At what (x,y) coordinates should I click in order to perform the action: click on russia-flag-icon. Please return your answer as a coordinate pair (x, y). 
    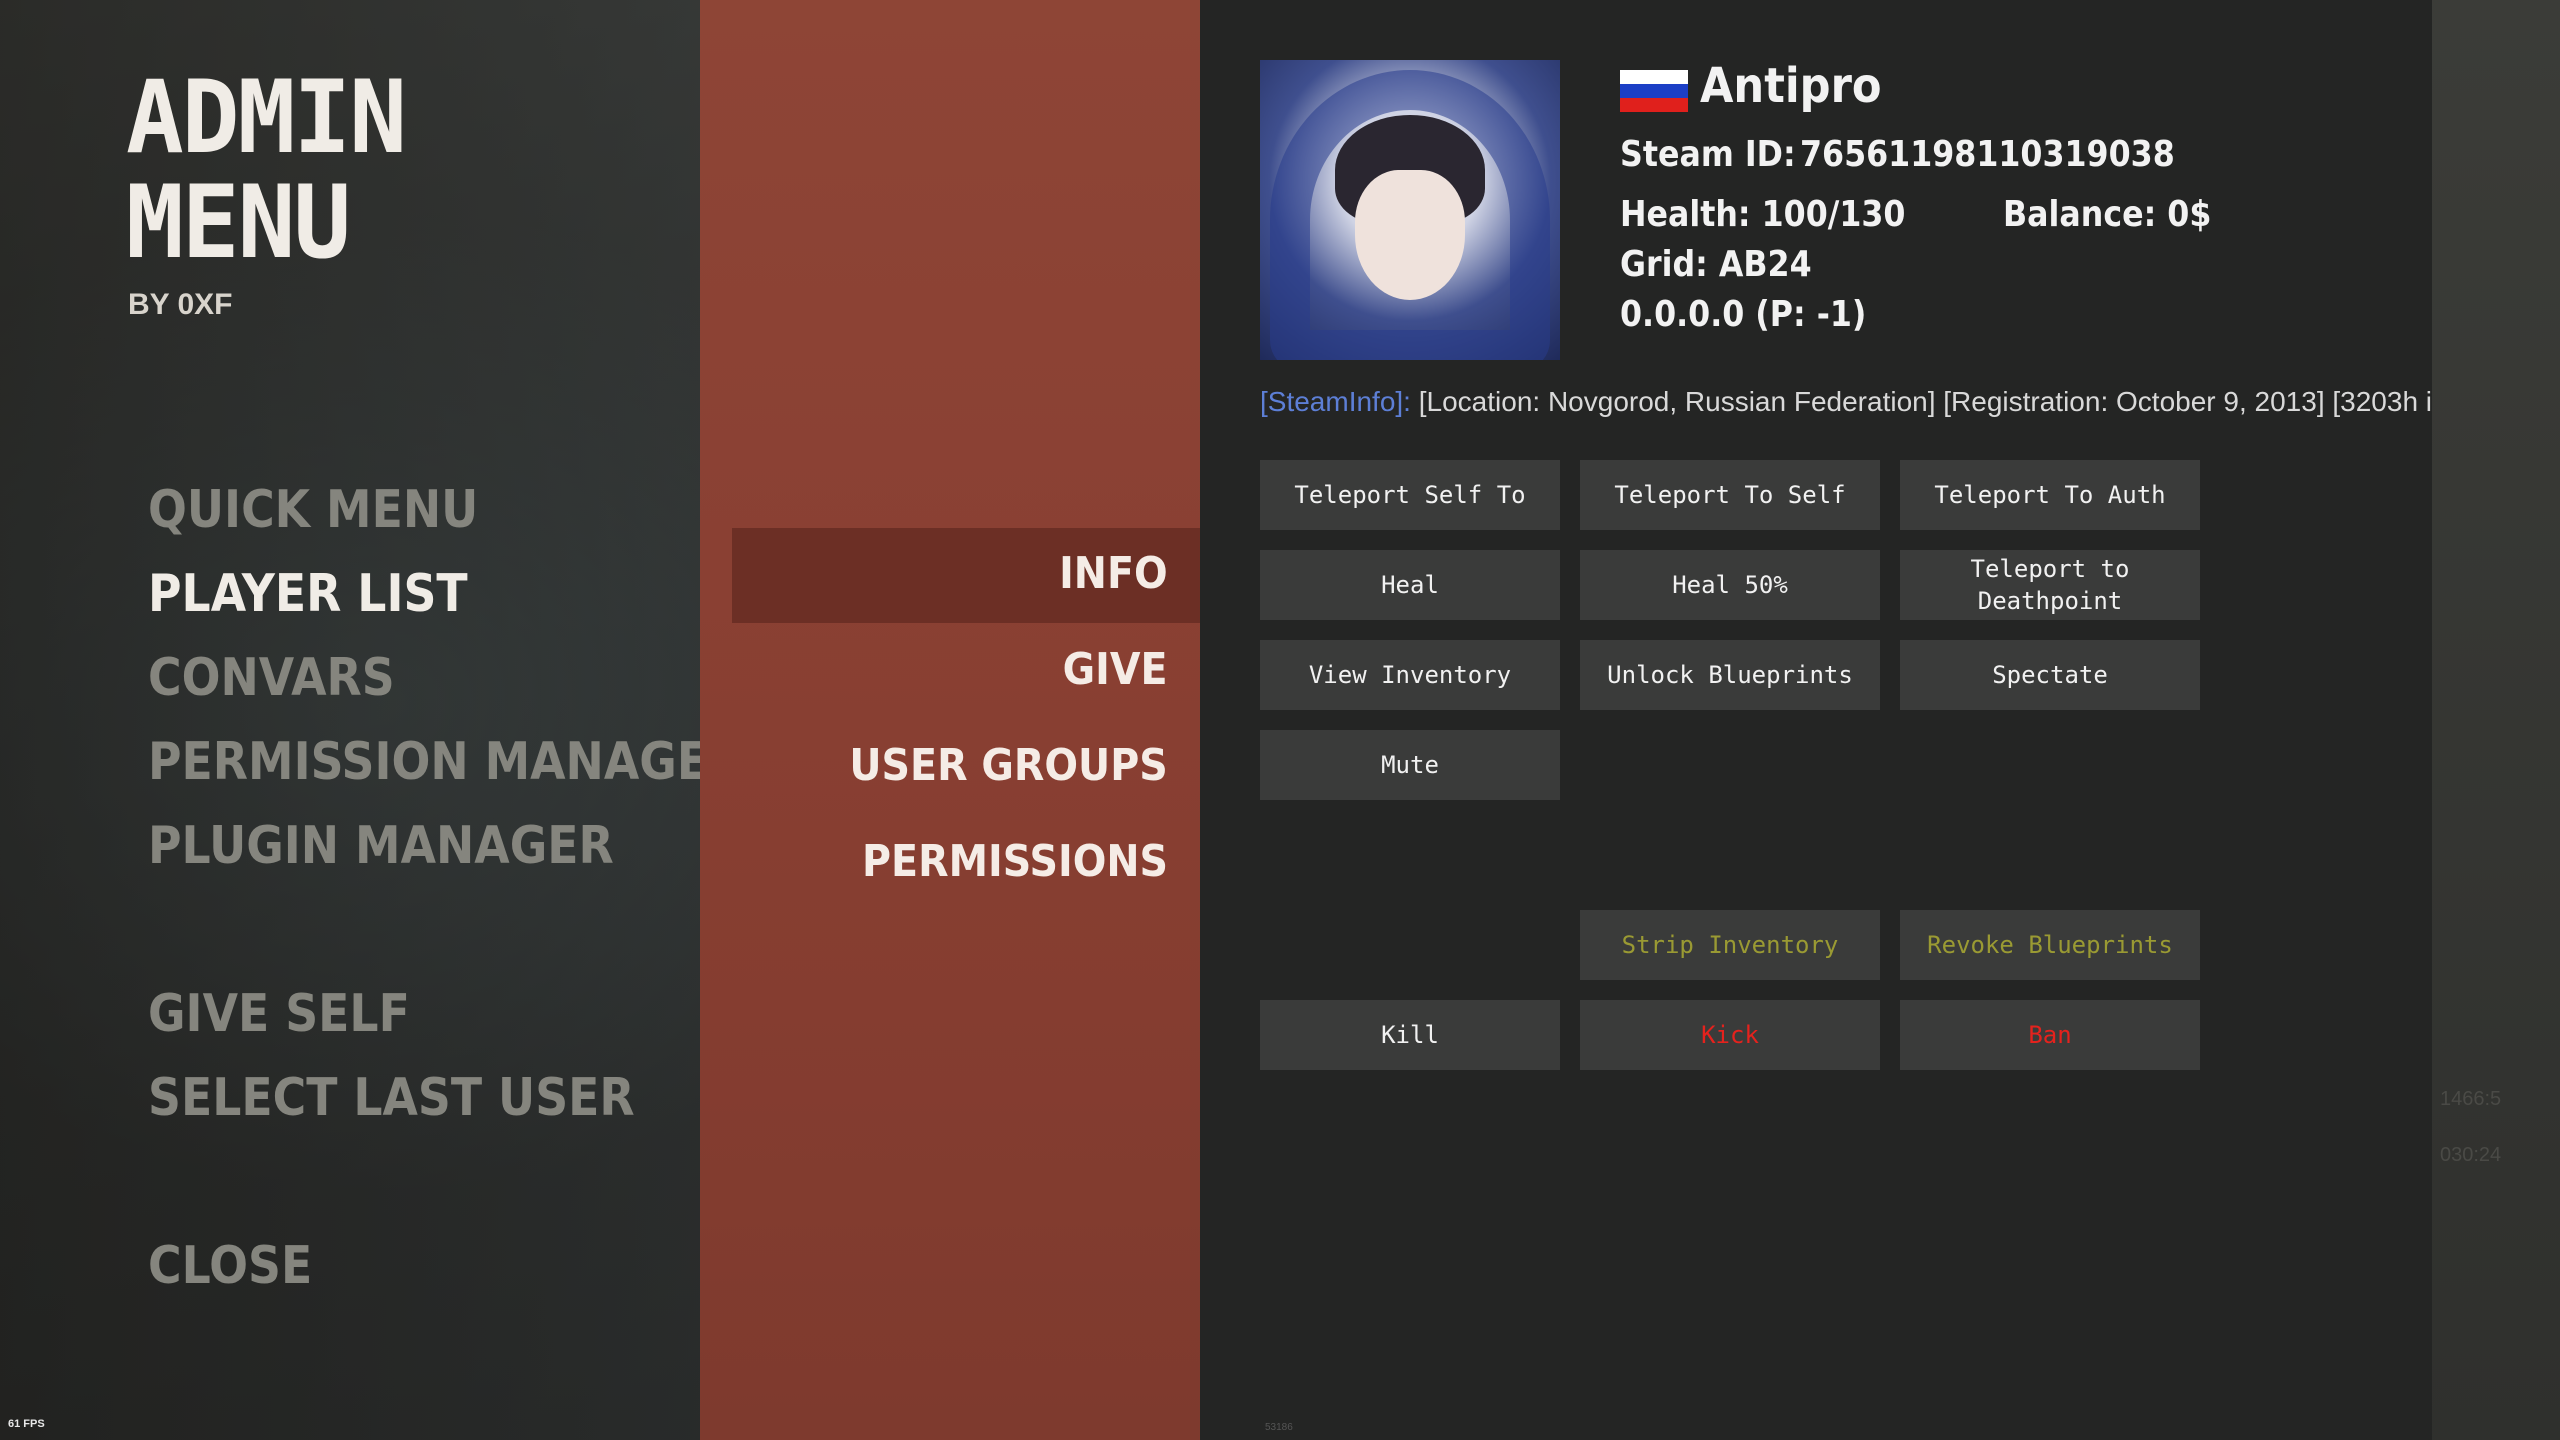
    Looking at the image, I should click on (1654, 91).